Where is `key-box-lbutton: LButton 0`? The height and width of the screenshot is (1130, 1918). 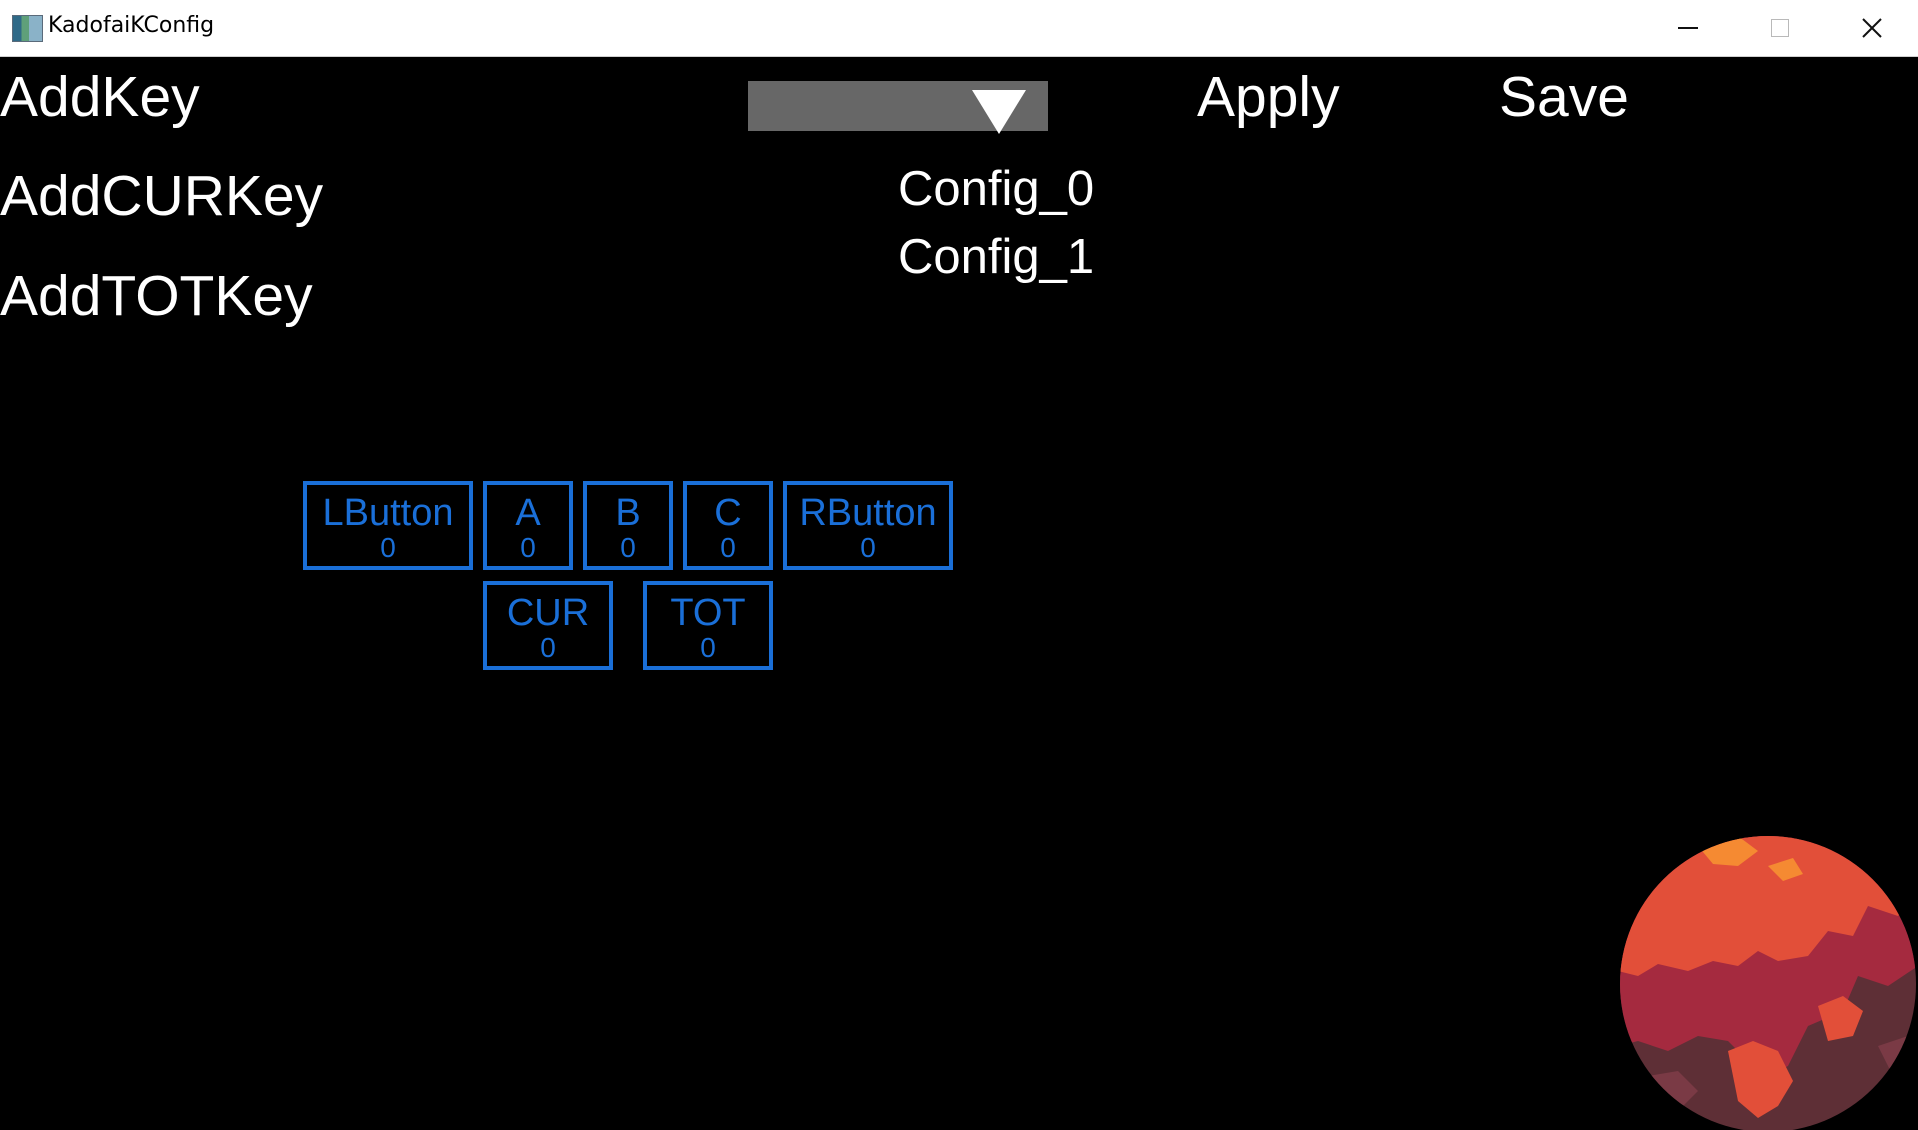 key-box-lbutton: LButton 0 is located at coordinates (388, 525).